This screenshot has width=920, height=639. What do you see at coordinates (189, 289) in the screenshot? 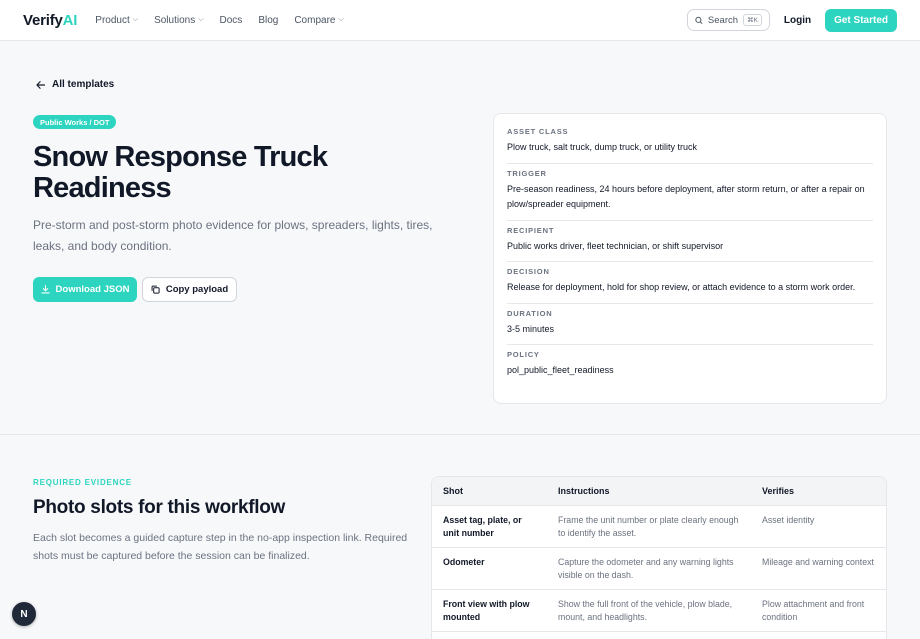
I see `copy-payload-button: Copy payload` at bounding box center [189, 289].